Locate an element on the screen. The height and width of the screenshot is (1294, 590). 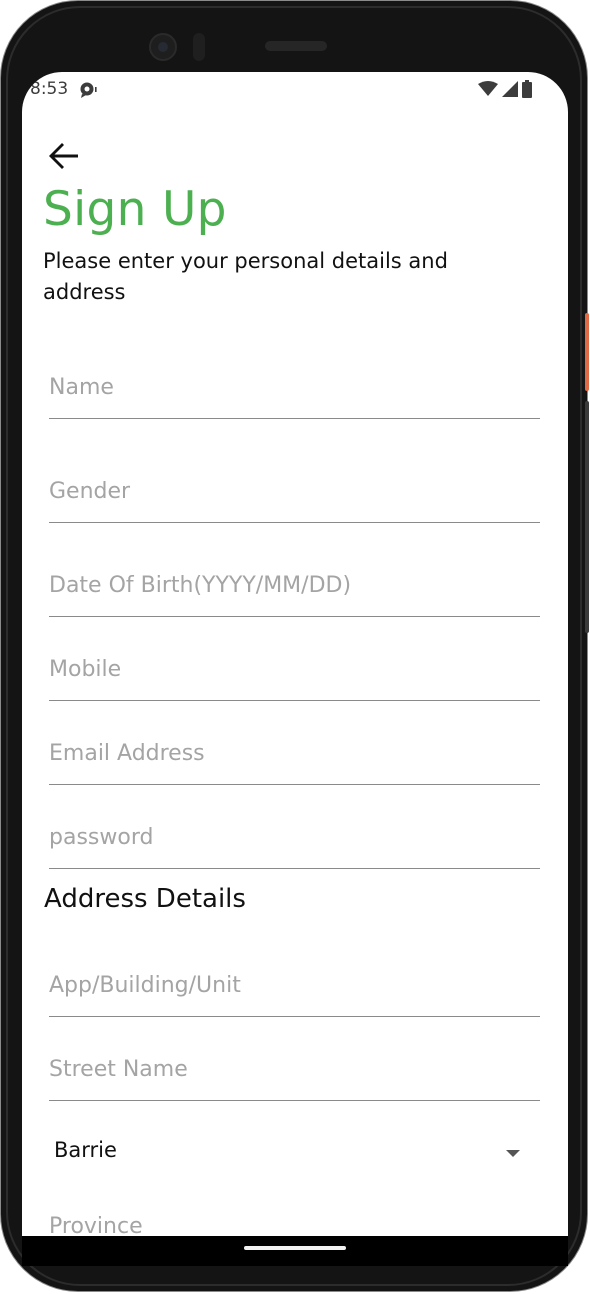
gender-input is located at coordinates (294, 491).